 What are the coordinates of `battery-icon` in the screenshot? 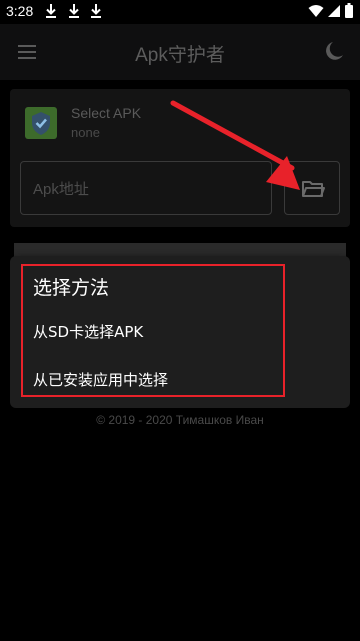 It's located at (349, 10).